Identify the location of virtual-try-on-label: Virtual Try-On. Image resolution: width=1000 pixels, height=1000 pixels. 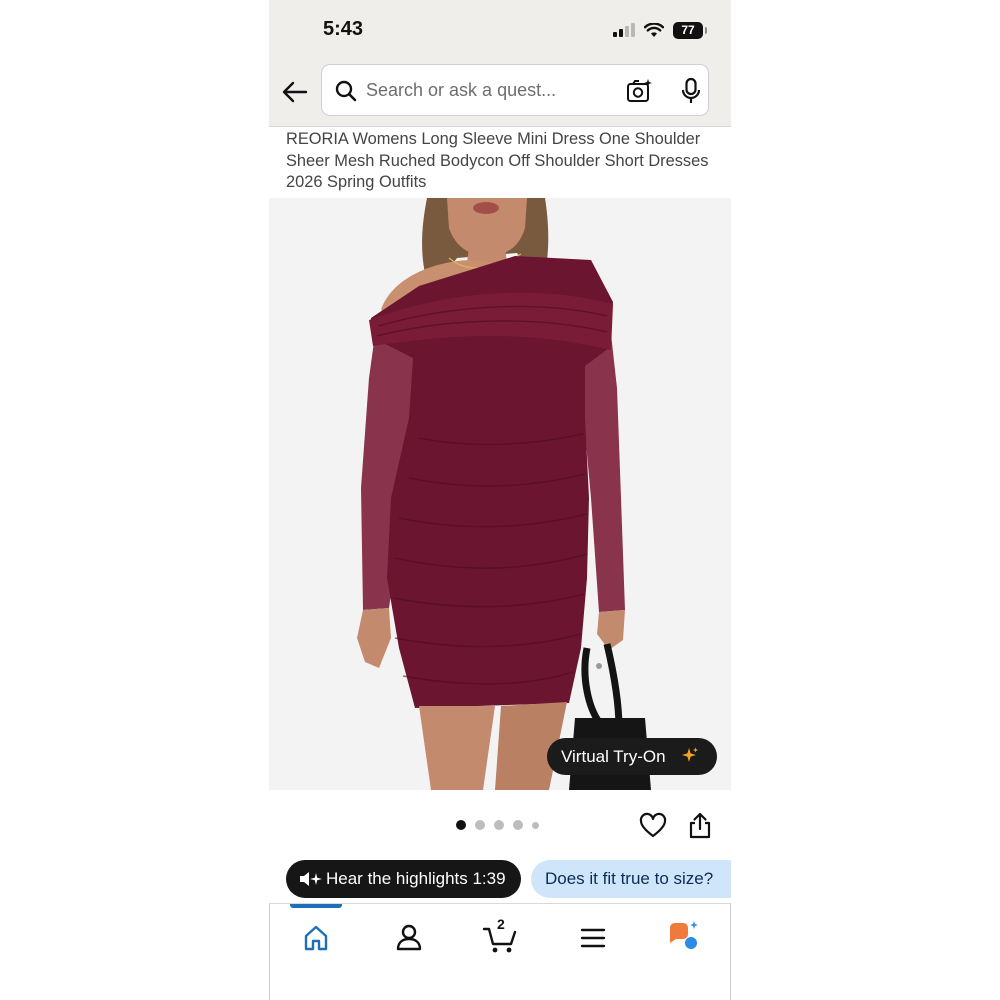
(613, 756).